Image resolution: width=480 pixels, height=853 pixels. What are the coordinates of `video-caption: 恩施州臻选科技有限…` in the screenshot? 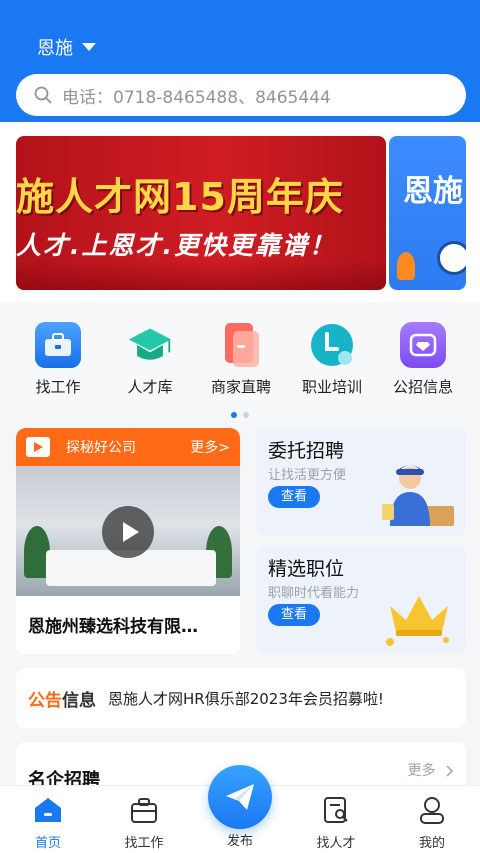 It's located at (113, 627).